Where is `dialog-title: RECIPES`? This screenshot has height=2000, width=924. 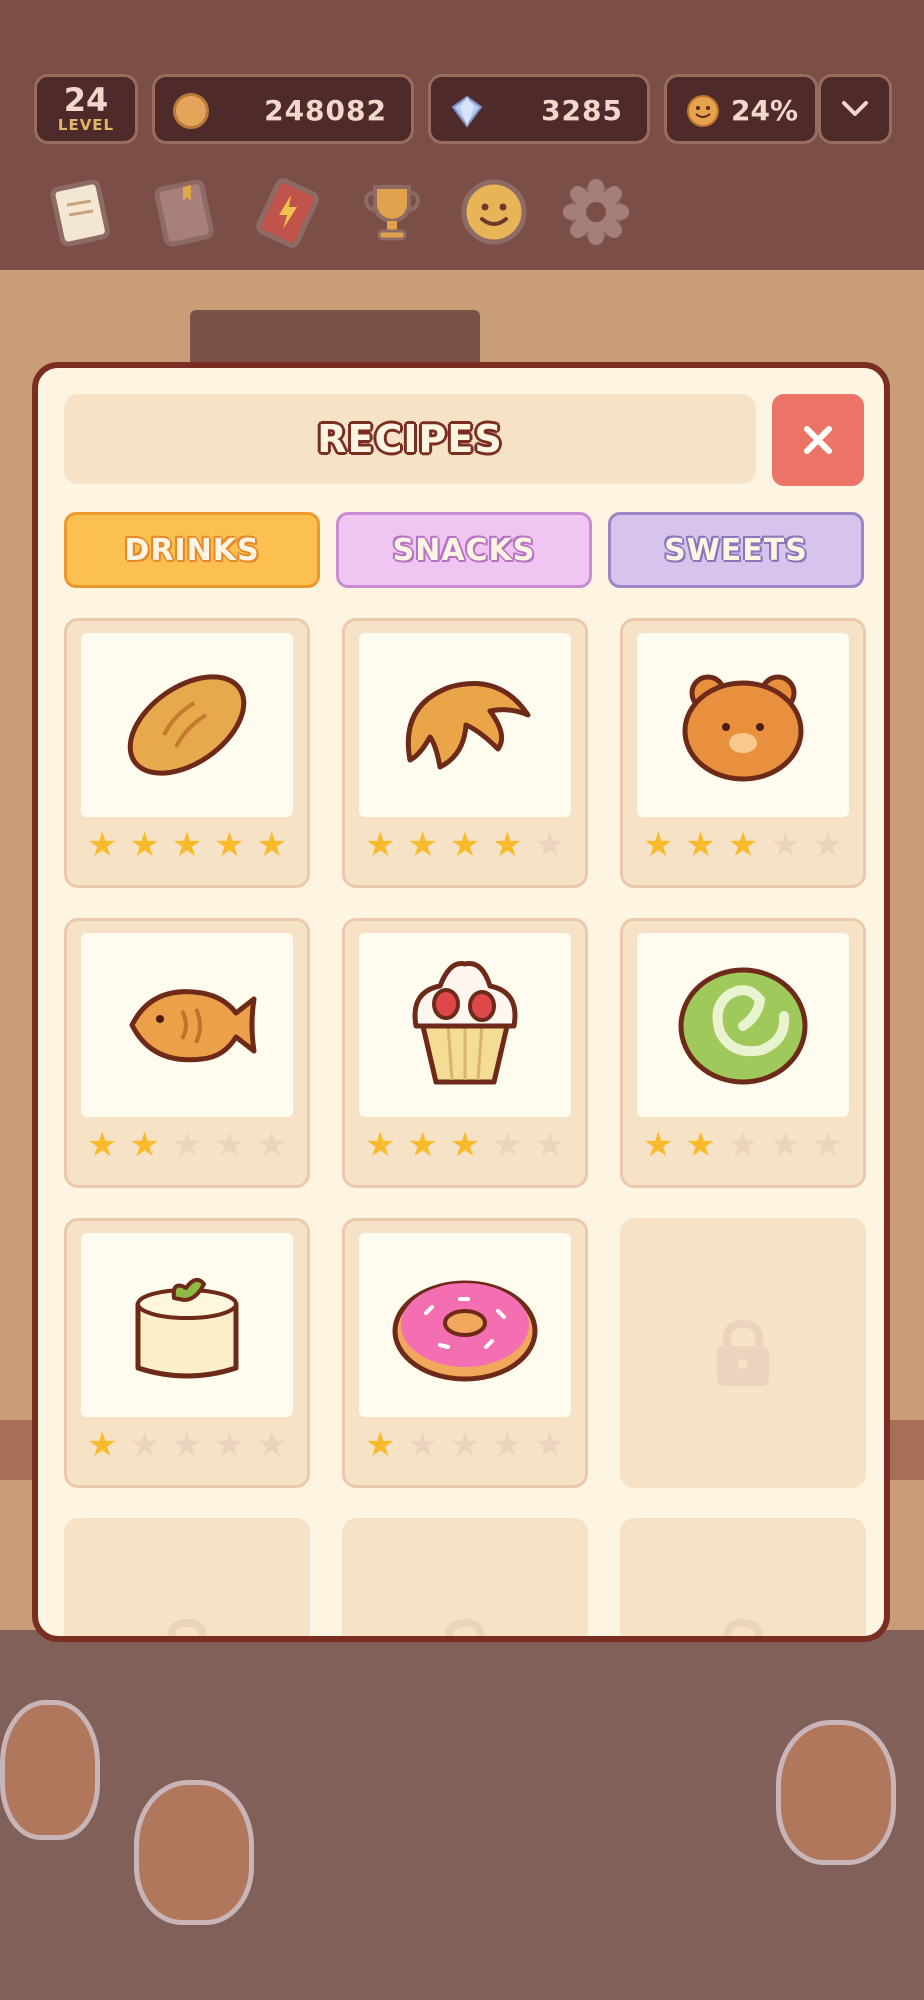 dialog-title: RECIPES is located at coordinates (410, 439).